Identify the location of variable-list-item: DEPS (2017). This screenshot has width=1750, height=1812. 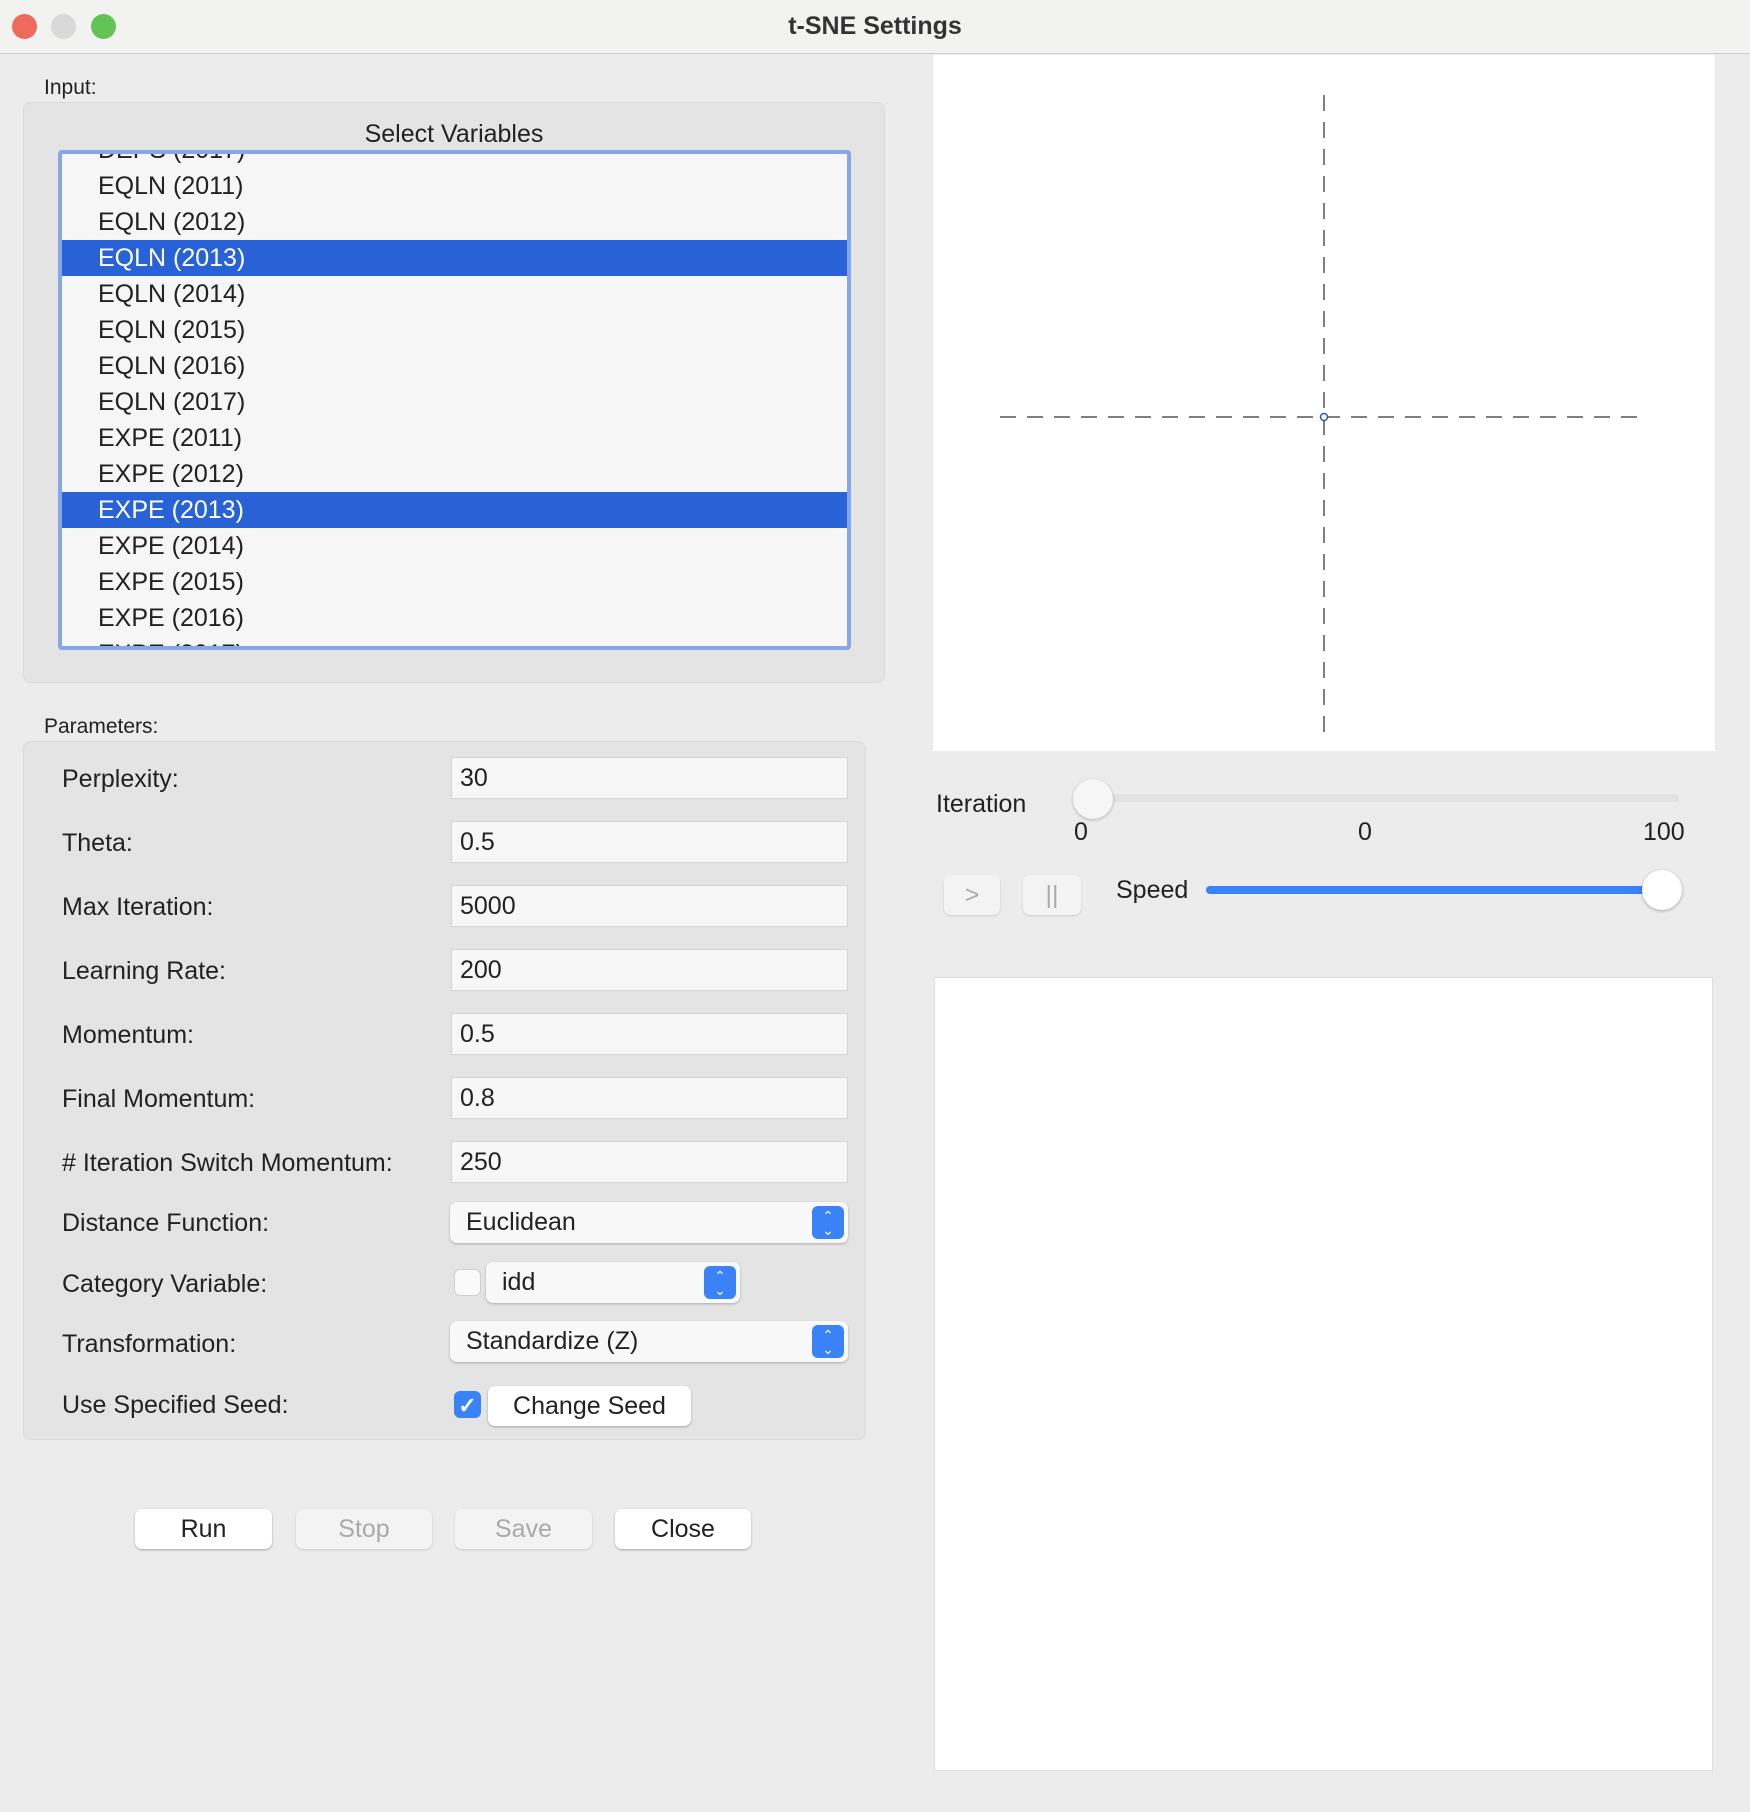
(454, 161).